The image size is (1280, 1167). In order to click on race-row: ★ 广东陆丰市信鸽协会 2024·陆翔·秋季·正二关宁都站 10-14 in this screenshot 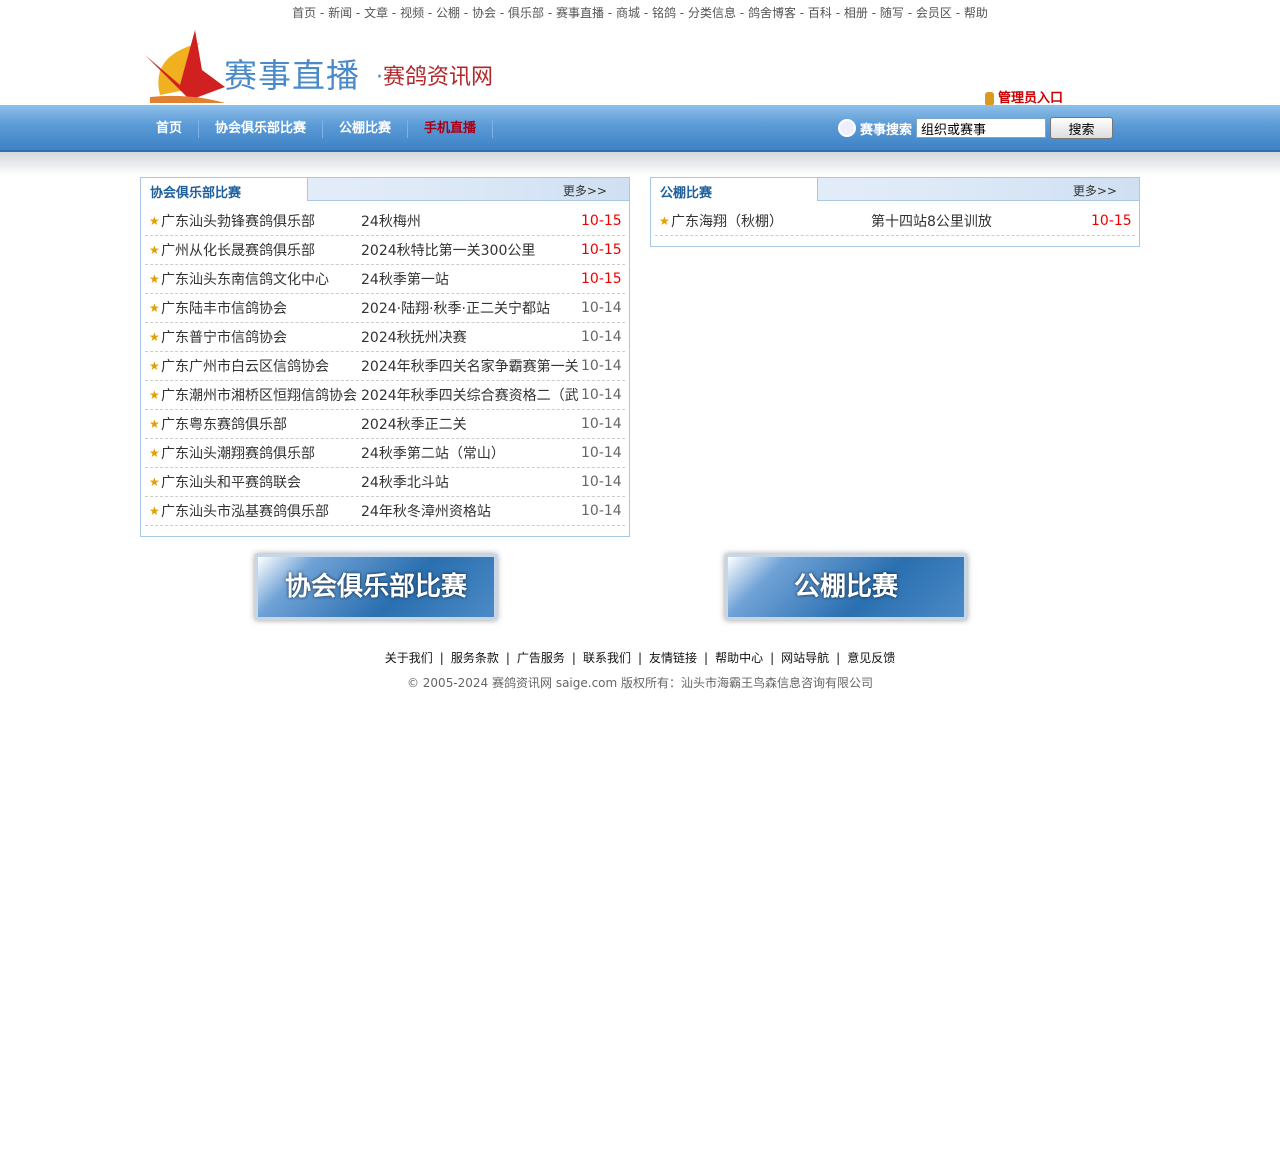, I will do `click(385, 308)`.